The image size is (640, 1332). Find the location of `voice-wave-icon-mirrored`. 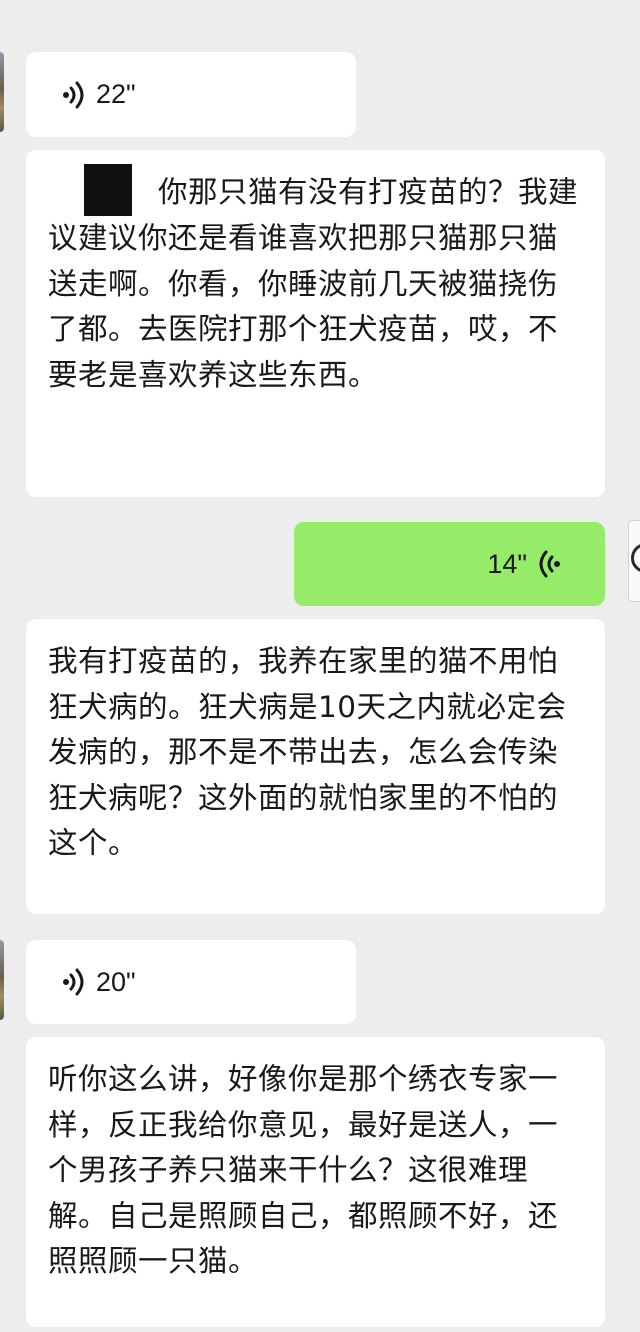

voice-wave-icon-mirrored is located at coordinates (549, 564).